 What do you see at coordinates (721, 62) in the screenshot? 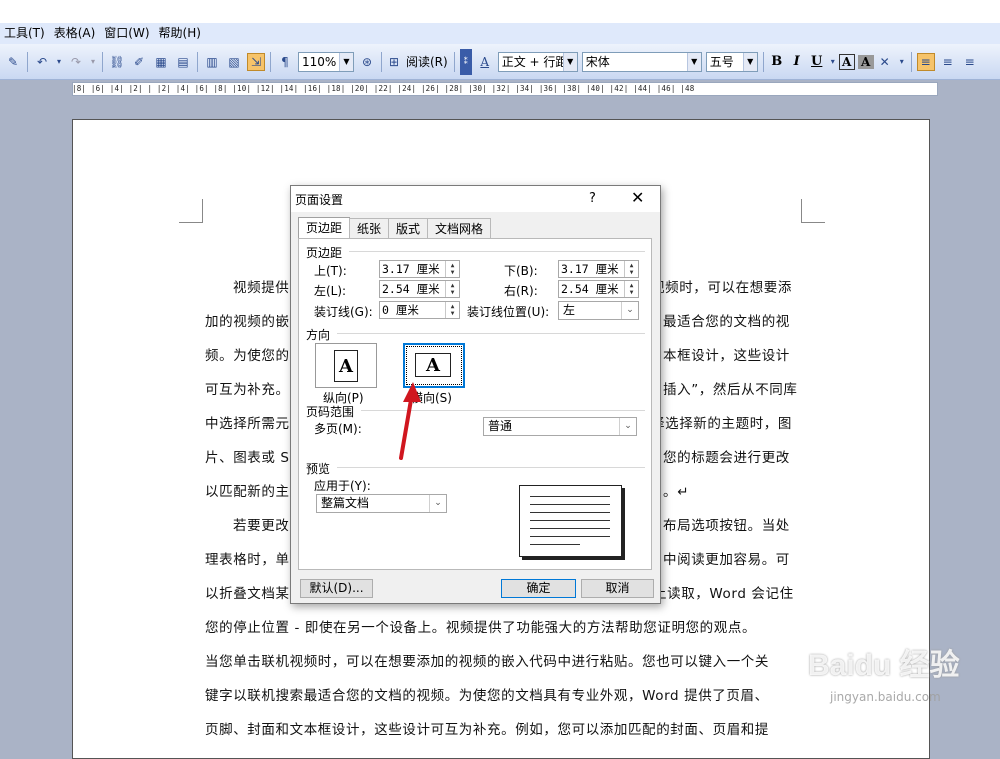
I see `font-size-value: 五号` at bounding box center [721, 62].